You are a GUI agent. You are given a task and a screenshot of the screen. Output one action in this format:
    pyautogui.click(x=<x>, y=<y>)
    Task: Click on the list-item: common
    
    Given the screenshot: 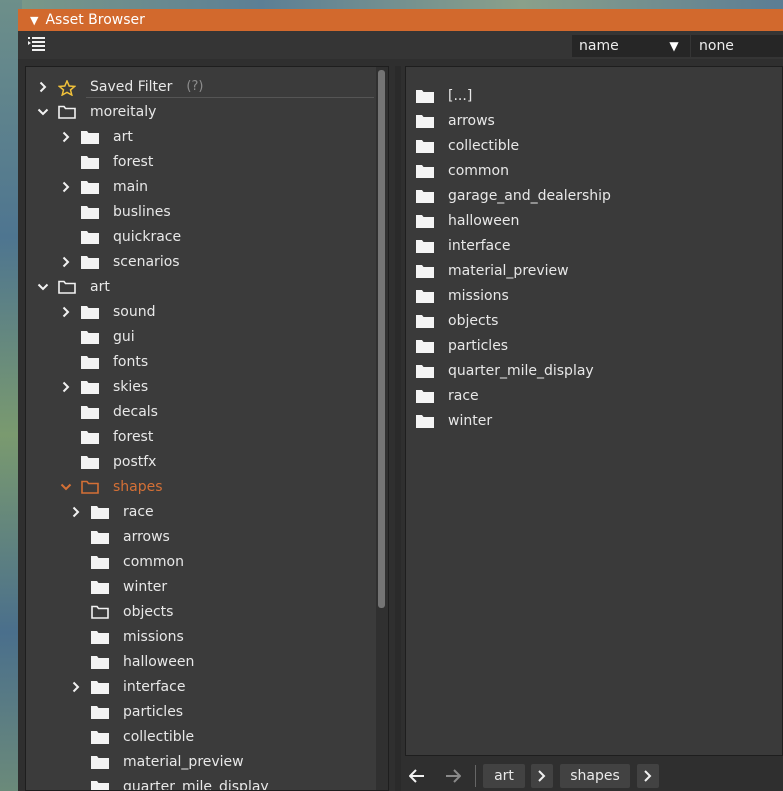 What is the action you would take?
    pyautogui.click(x=462, y=170)
    